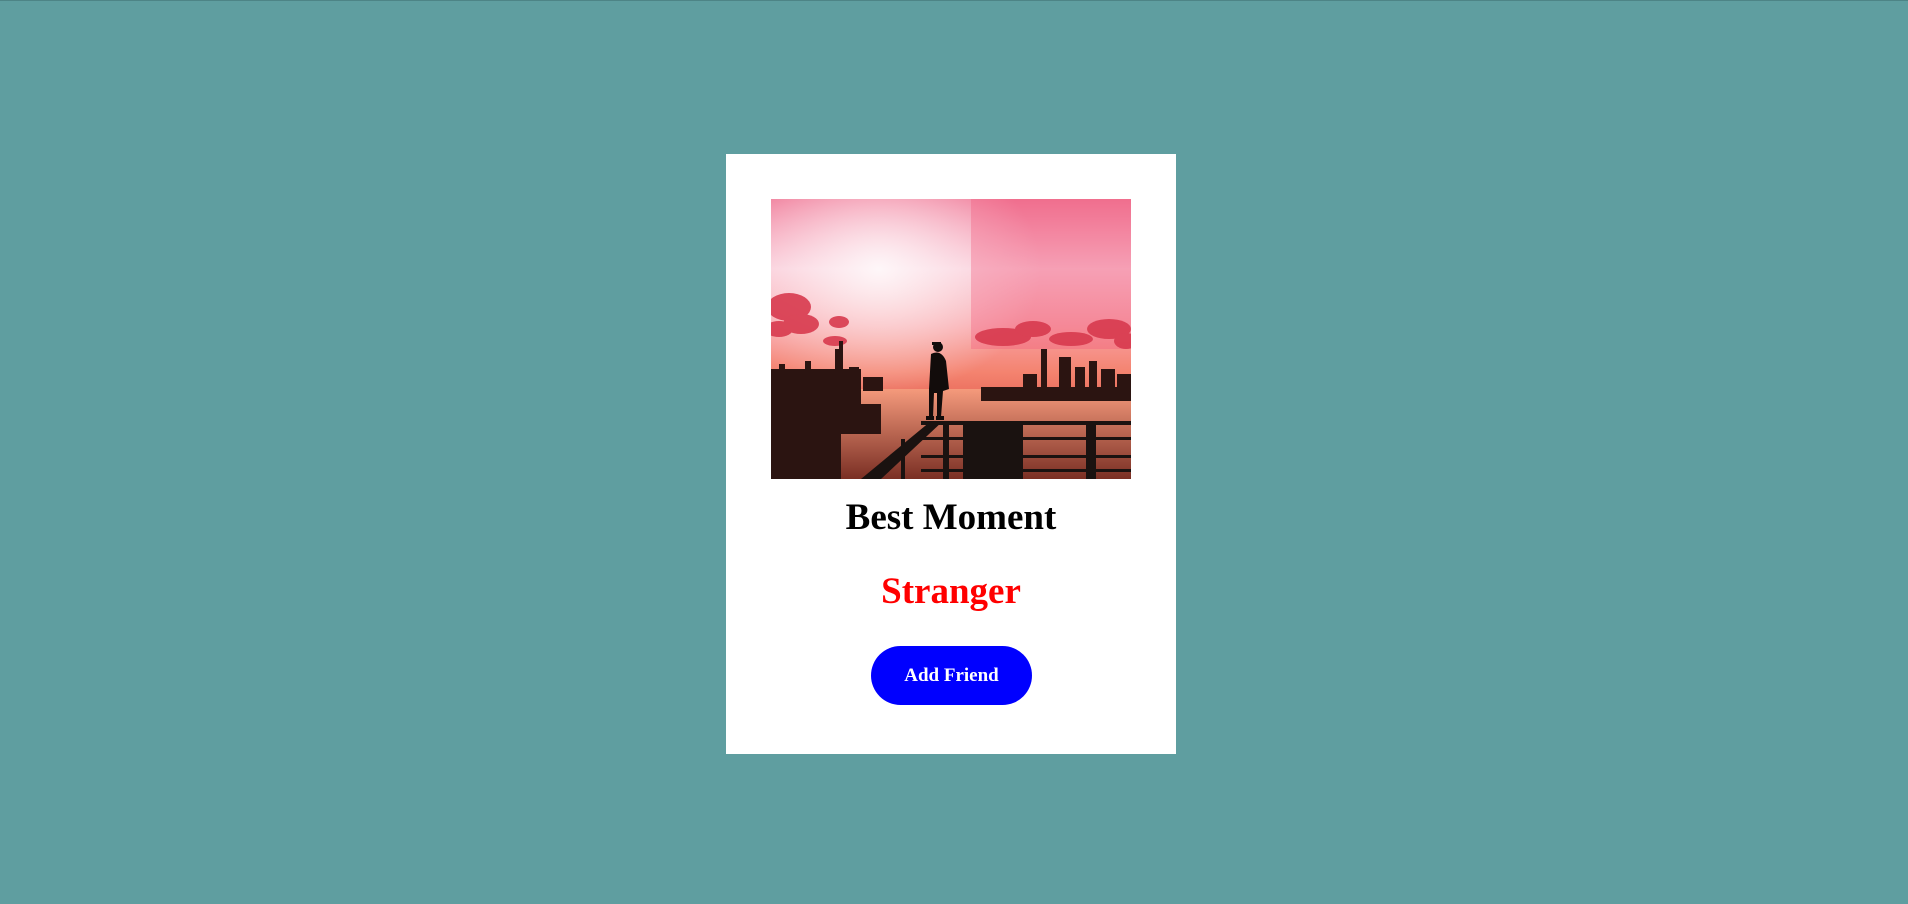  What do you see at coordinates (951, 517) in the screenshot?
I see `card-title: Best Moment` at bounding box center [951, 517].